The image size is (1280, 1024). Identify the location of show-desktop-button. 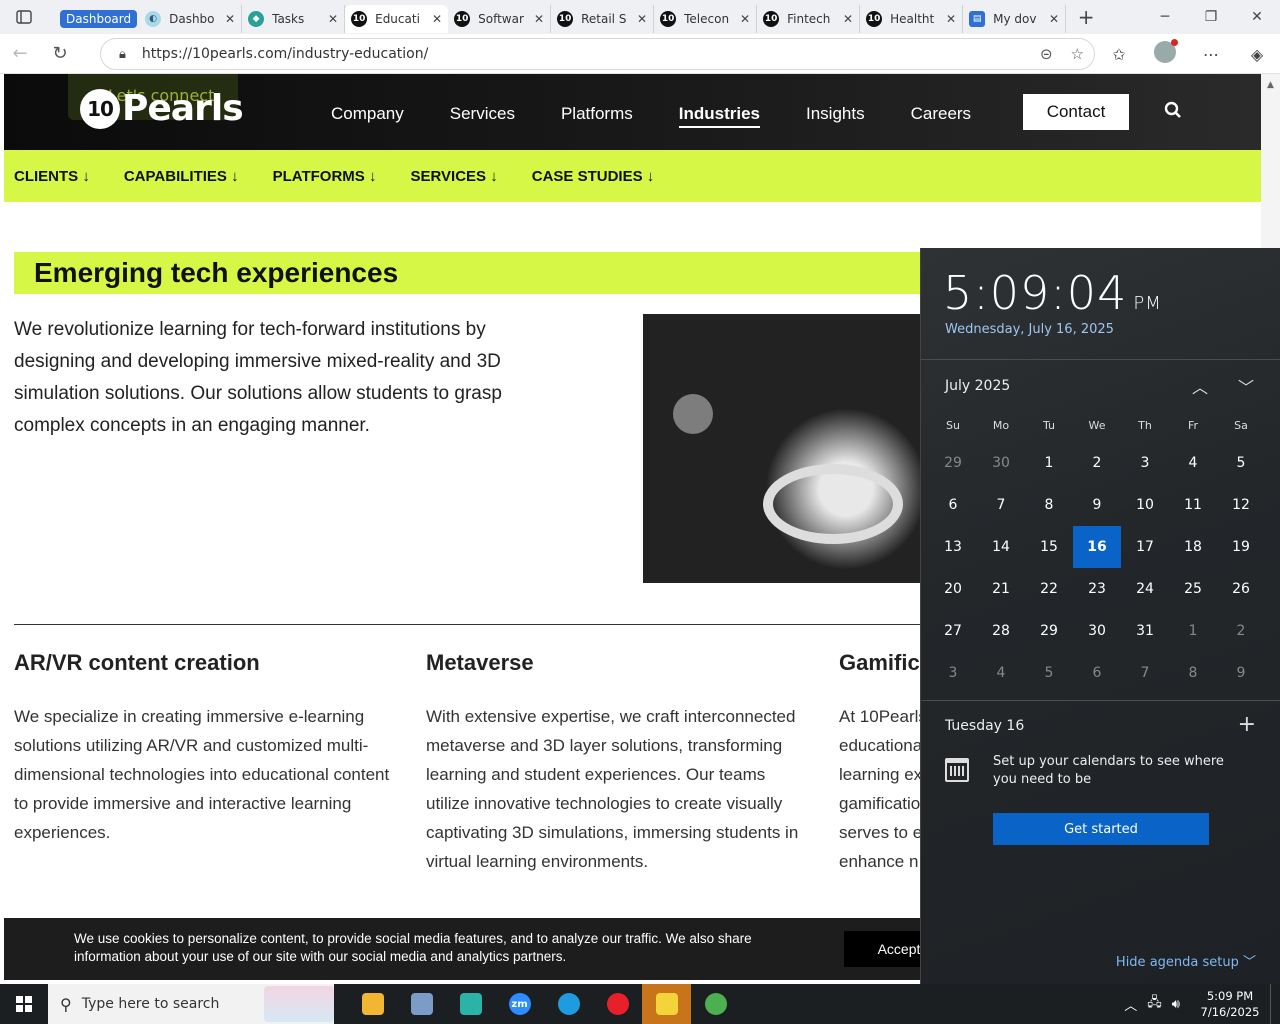
(1275, 1004).